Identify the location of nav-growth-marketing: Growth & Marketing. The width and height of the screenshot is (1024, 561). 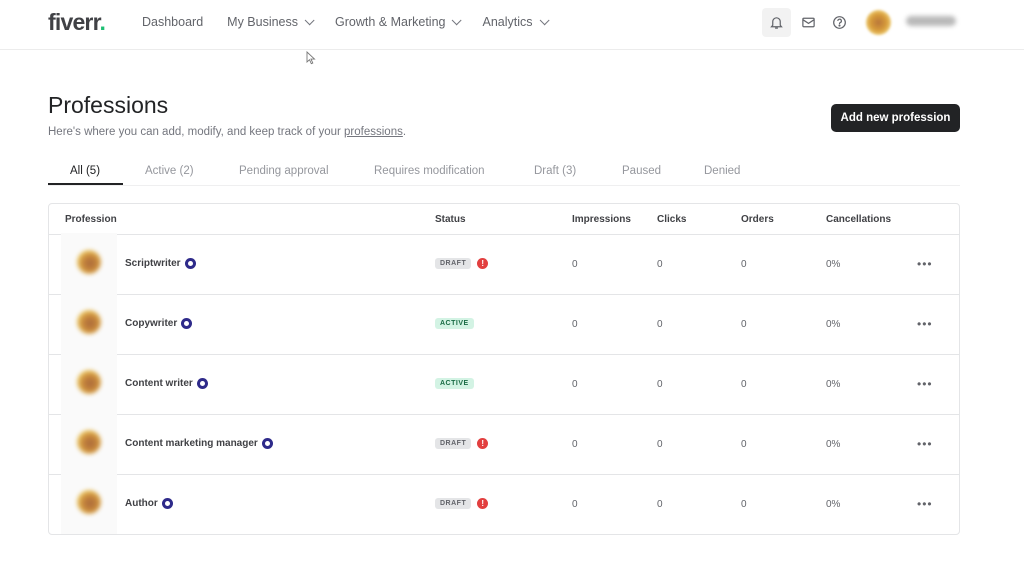
(399, 21).